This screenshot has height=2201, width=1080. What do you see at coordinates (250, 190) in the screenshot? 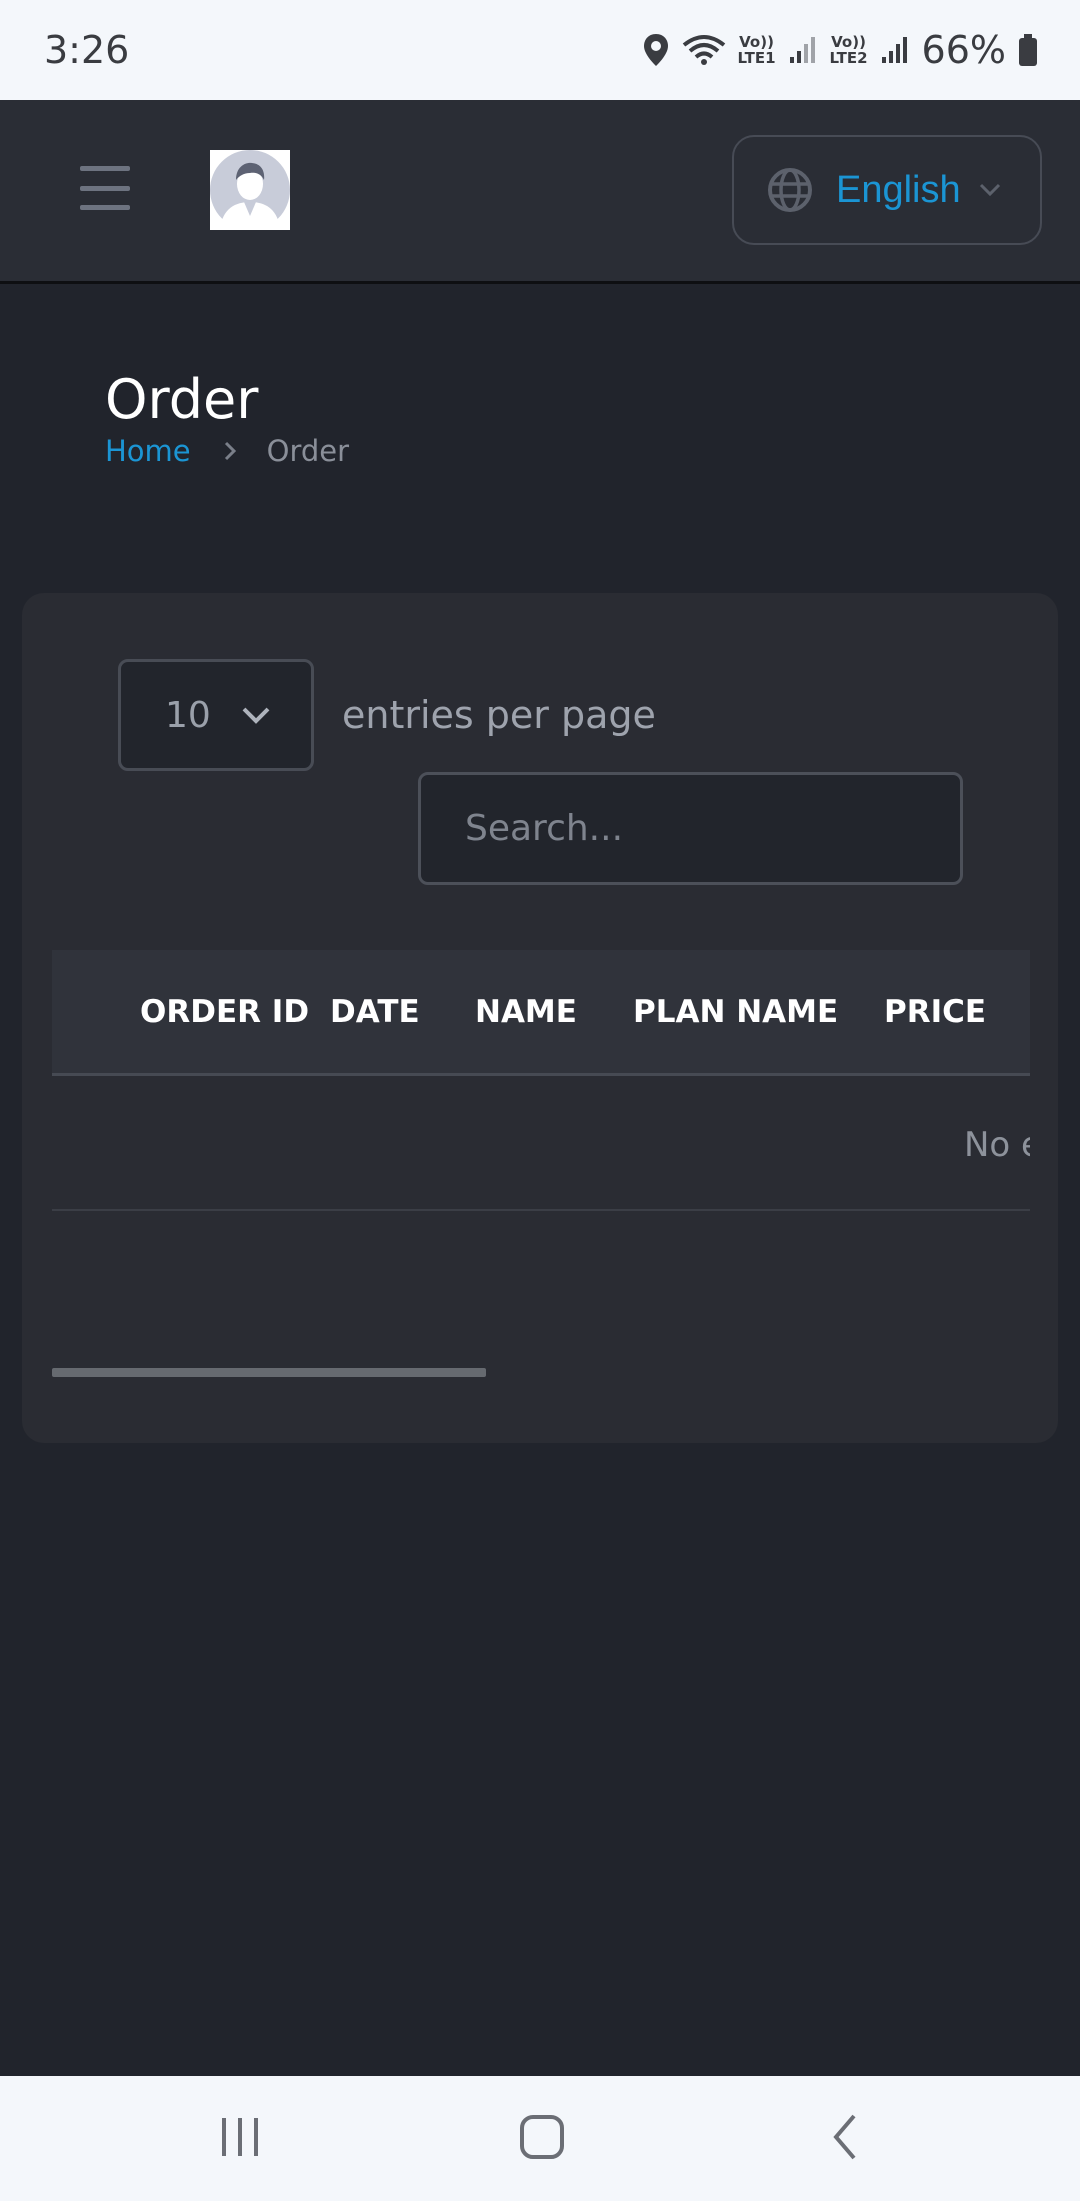
I see `user-avatar` at bounding box center [250, 190].